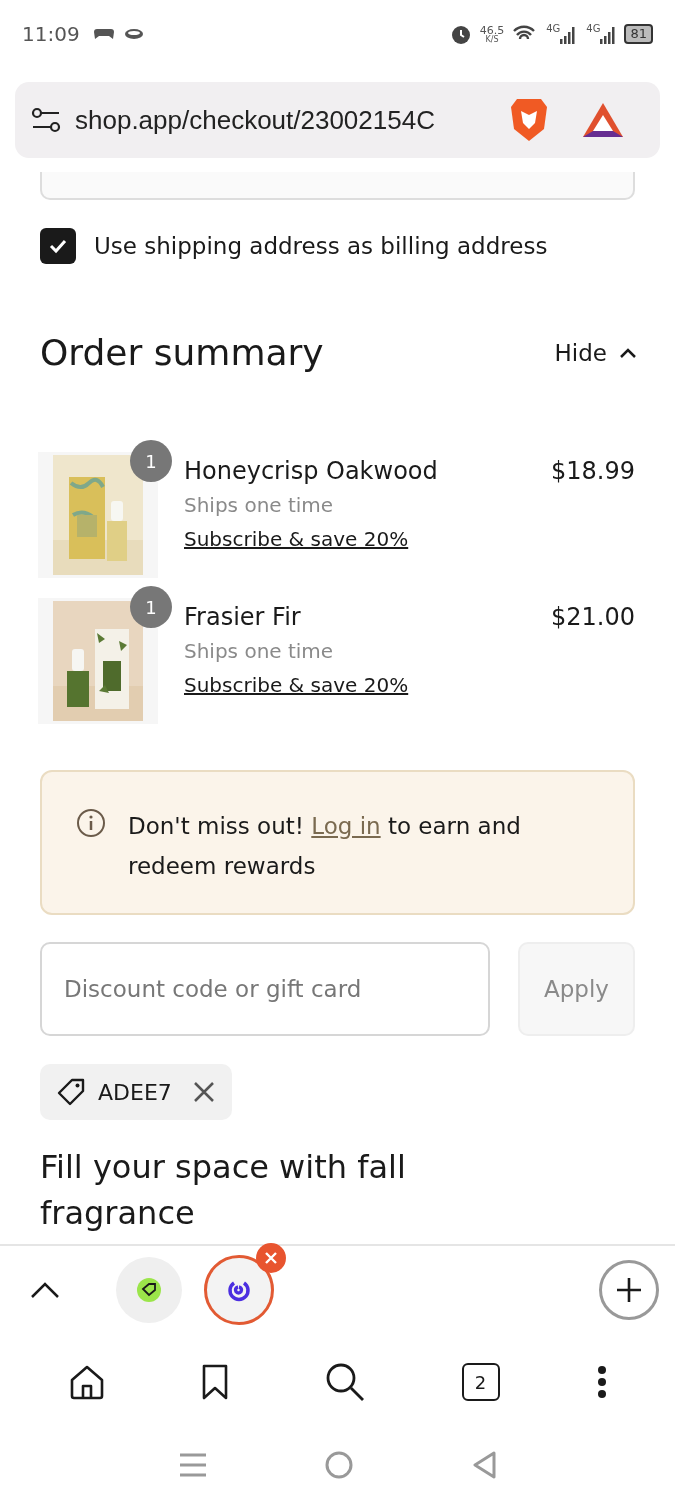 The image size is (675, 1500). What do you see at coordinates (593, 617) in the screenshot?
I see `product-price: $21.00` at bounding box center [593, 617].